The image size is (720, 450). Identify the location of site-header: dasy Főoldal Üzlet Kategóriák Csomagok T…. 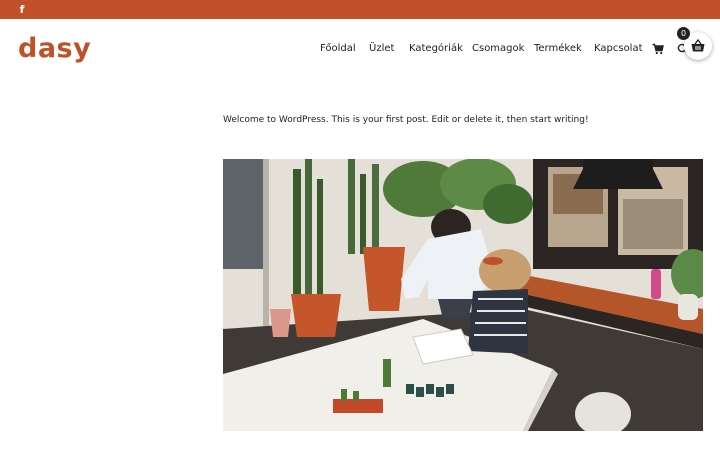
(360, 50).